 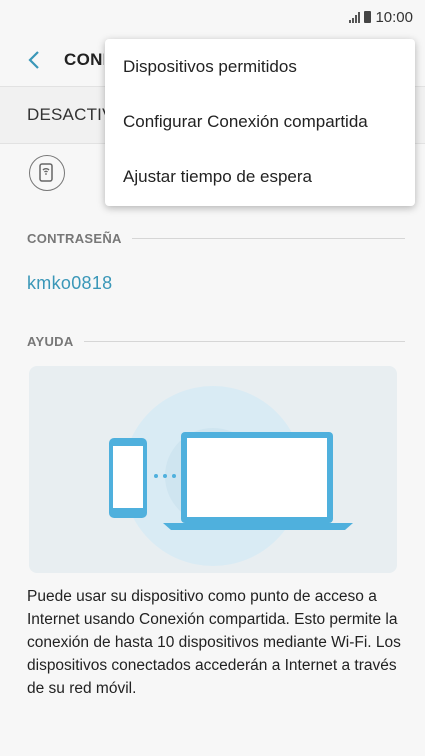 What do you see at coordinates (355, 17) in the screenshot?
I see `signal-icon` at bounding box center [355, 17].